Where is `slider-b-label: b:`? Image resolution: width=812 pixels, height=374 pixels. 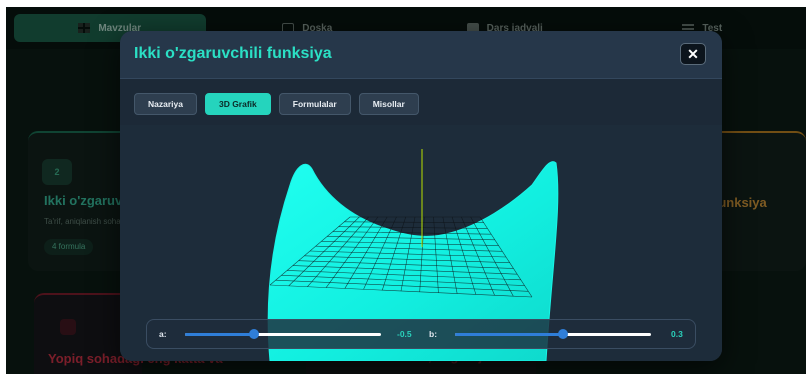
slider-b-label: b: is located at coordinates (433, 334).